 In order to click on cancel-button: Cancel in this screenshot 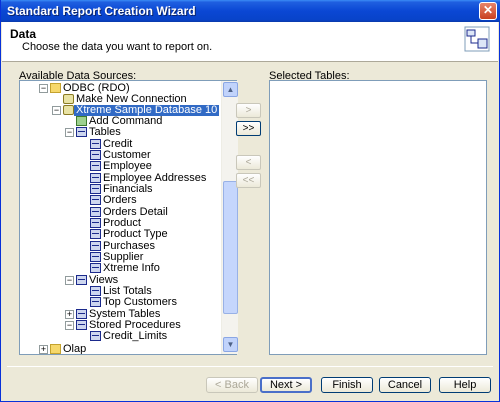, I will do `click(405, 385)`.